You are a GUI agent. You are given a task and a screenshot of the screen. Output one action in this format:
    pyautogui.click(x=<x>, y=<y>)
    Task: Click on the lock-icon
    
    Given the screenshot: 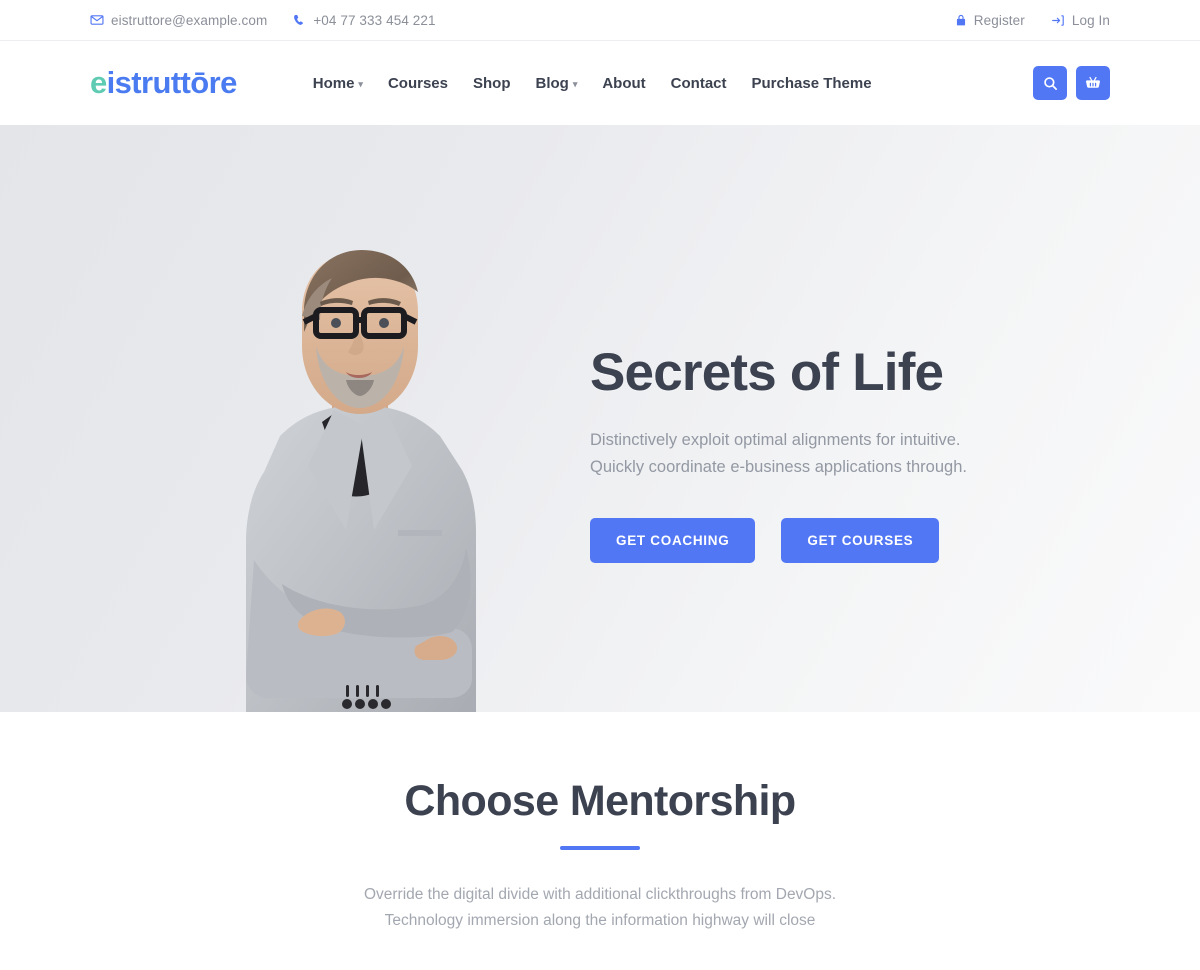 What is the action you would take?
    pyautogui.click(x=961, y=20)
    